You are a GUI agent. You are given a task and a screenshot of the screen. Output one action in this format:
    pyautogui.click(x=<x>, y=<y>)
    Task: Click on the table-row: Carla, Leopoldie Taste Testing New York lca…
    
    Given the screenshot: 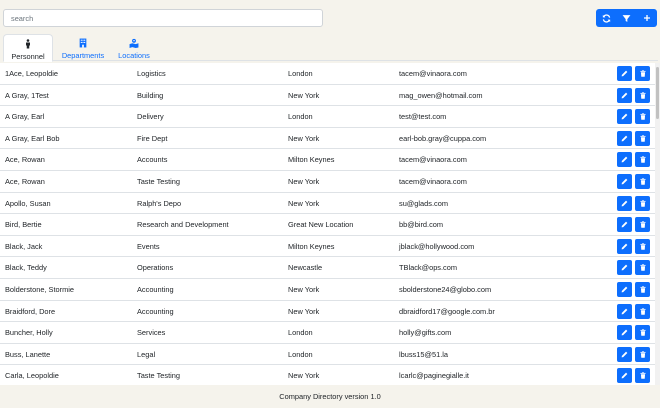 What is the action you would take?
    pyautogui.click(x=327, y=375)
    